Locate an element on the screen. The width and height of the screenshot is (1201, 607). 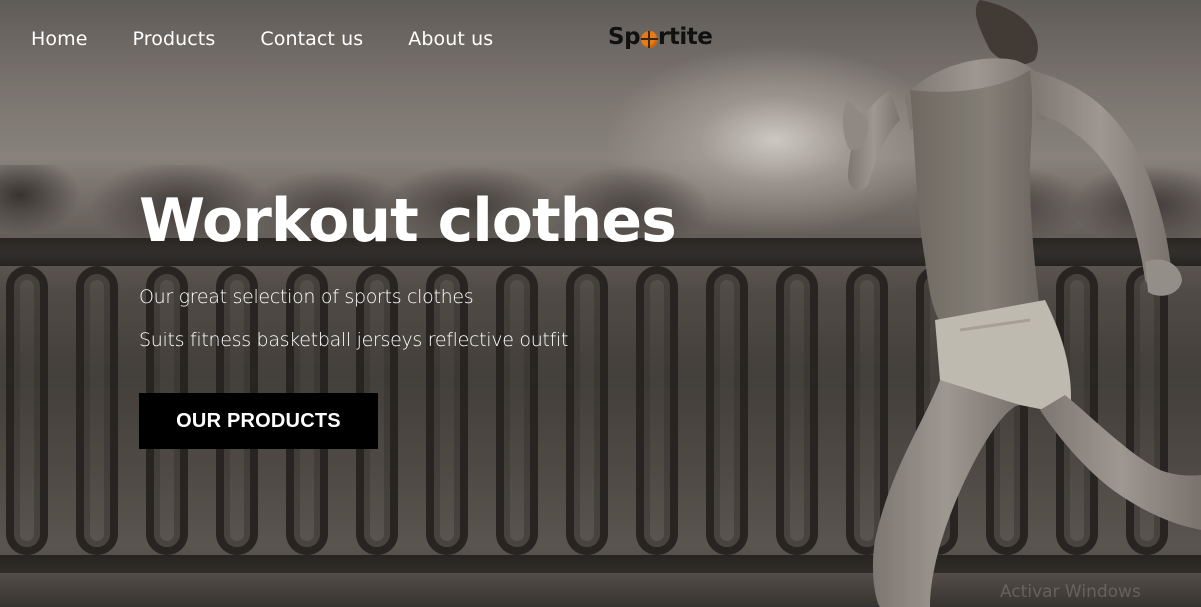
nav-item-about: About us is located at coordinates (450, 39).